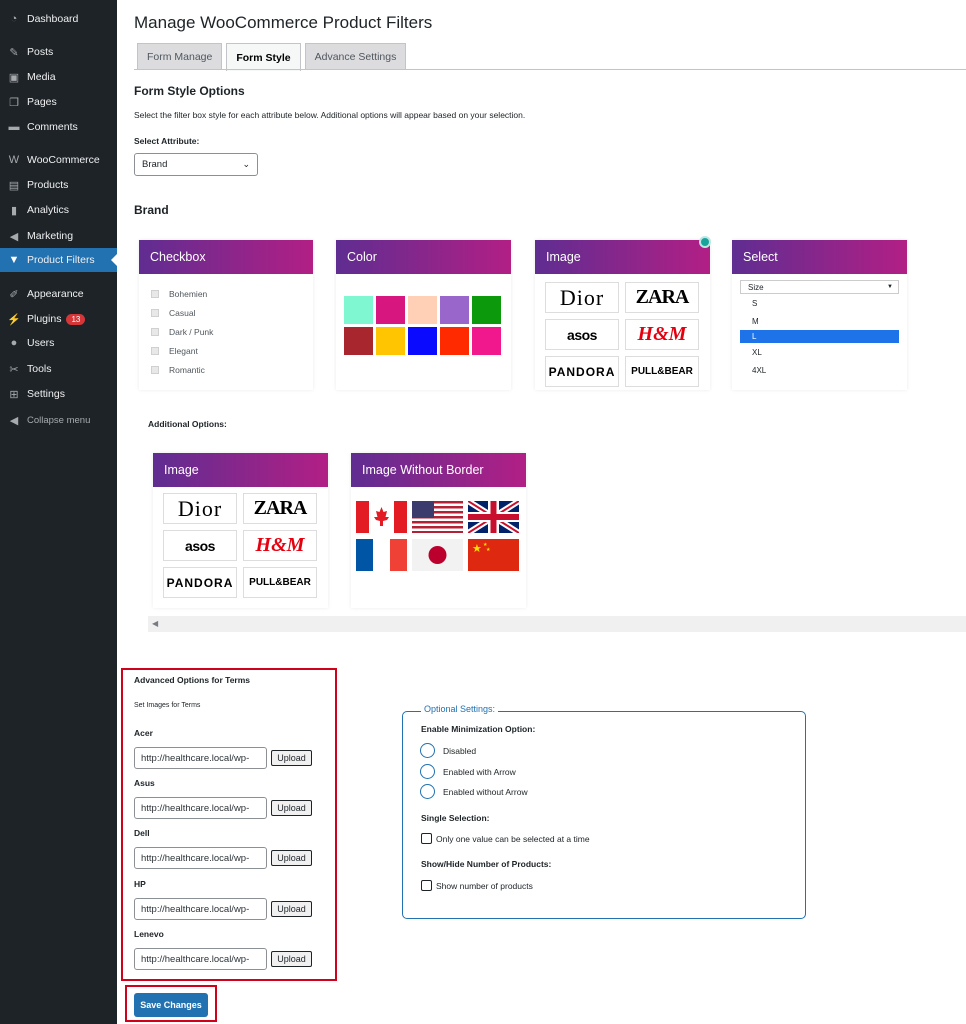 This screenshot has width=966, height=1024. What do you see at coordinates (14, 19) in the screenshot?
I see `dashboard-icon: ◔` at bounding box center [14, 19].